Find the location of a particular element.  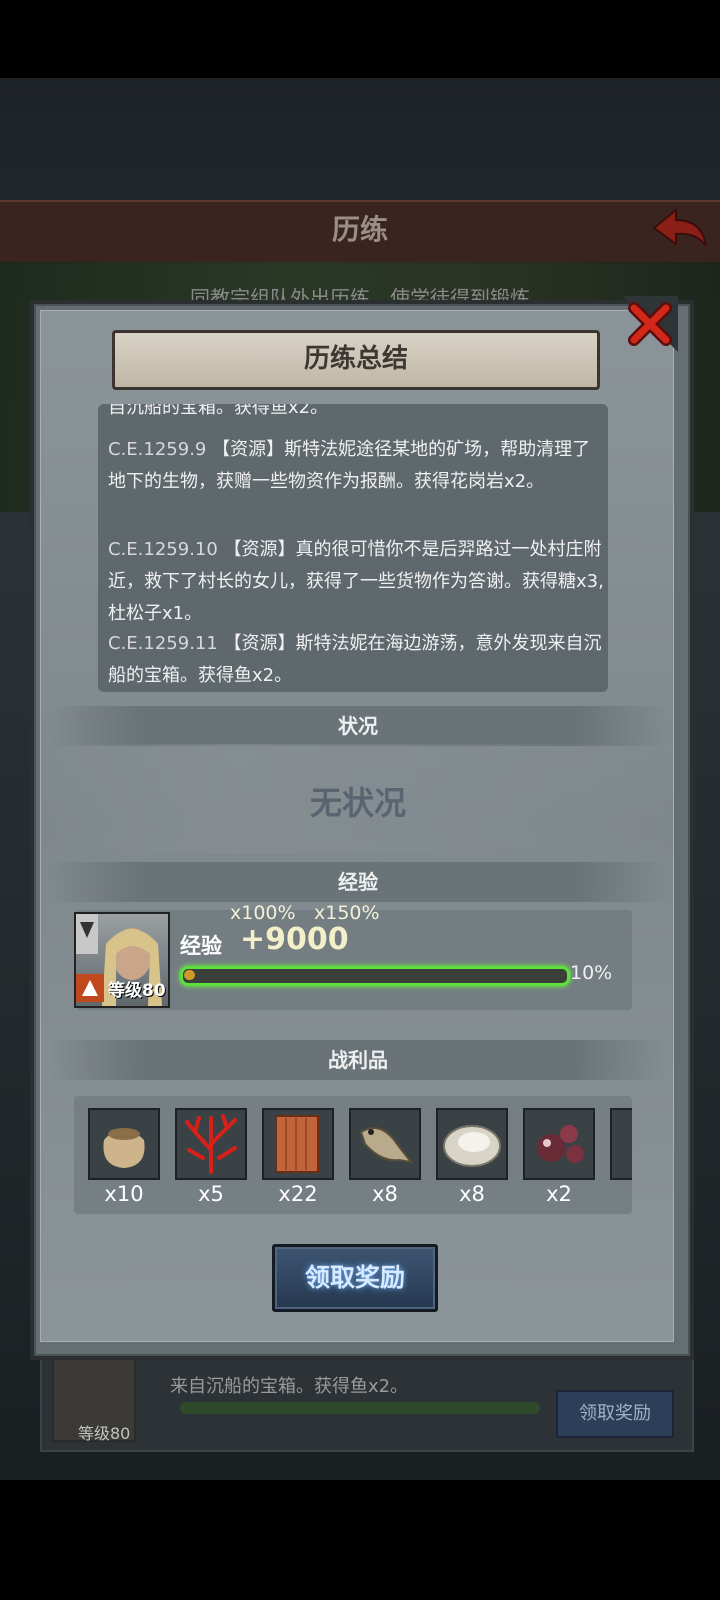

hero-level: 等级80 is located at coordinates (137, 991).